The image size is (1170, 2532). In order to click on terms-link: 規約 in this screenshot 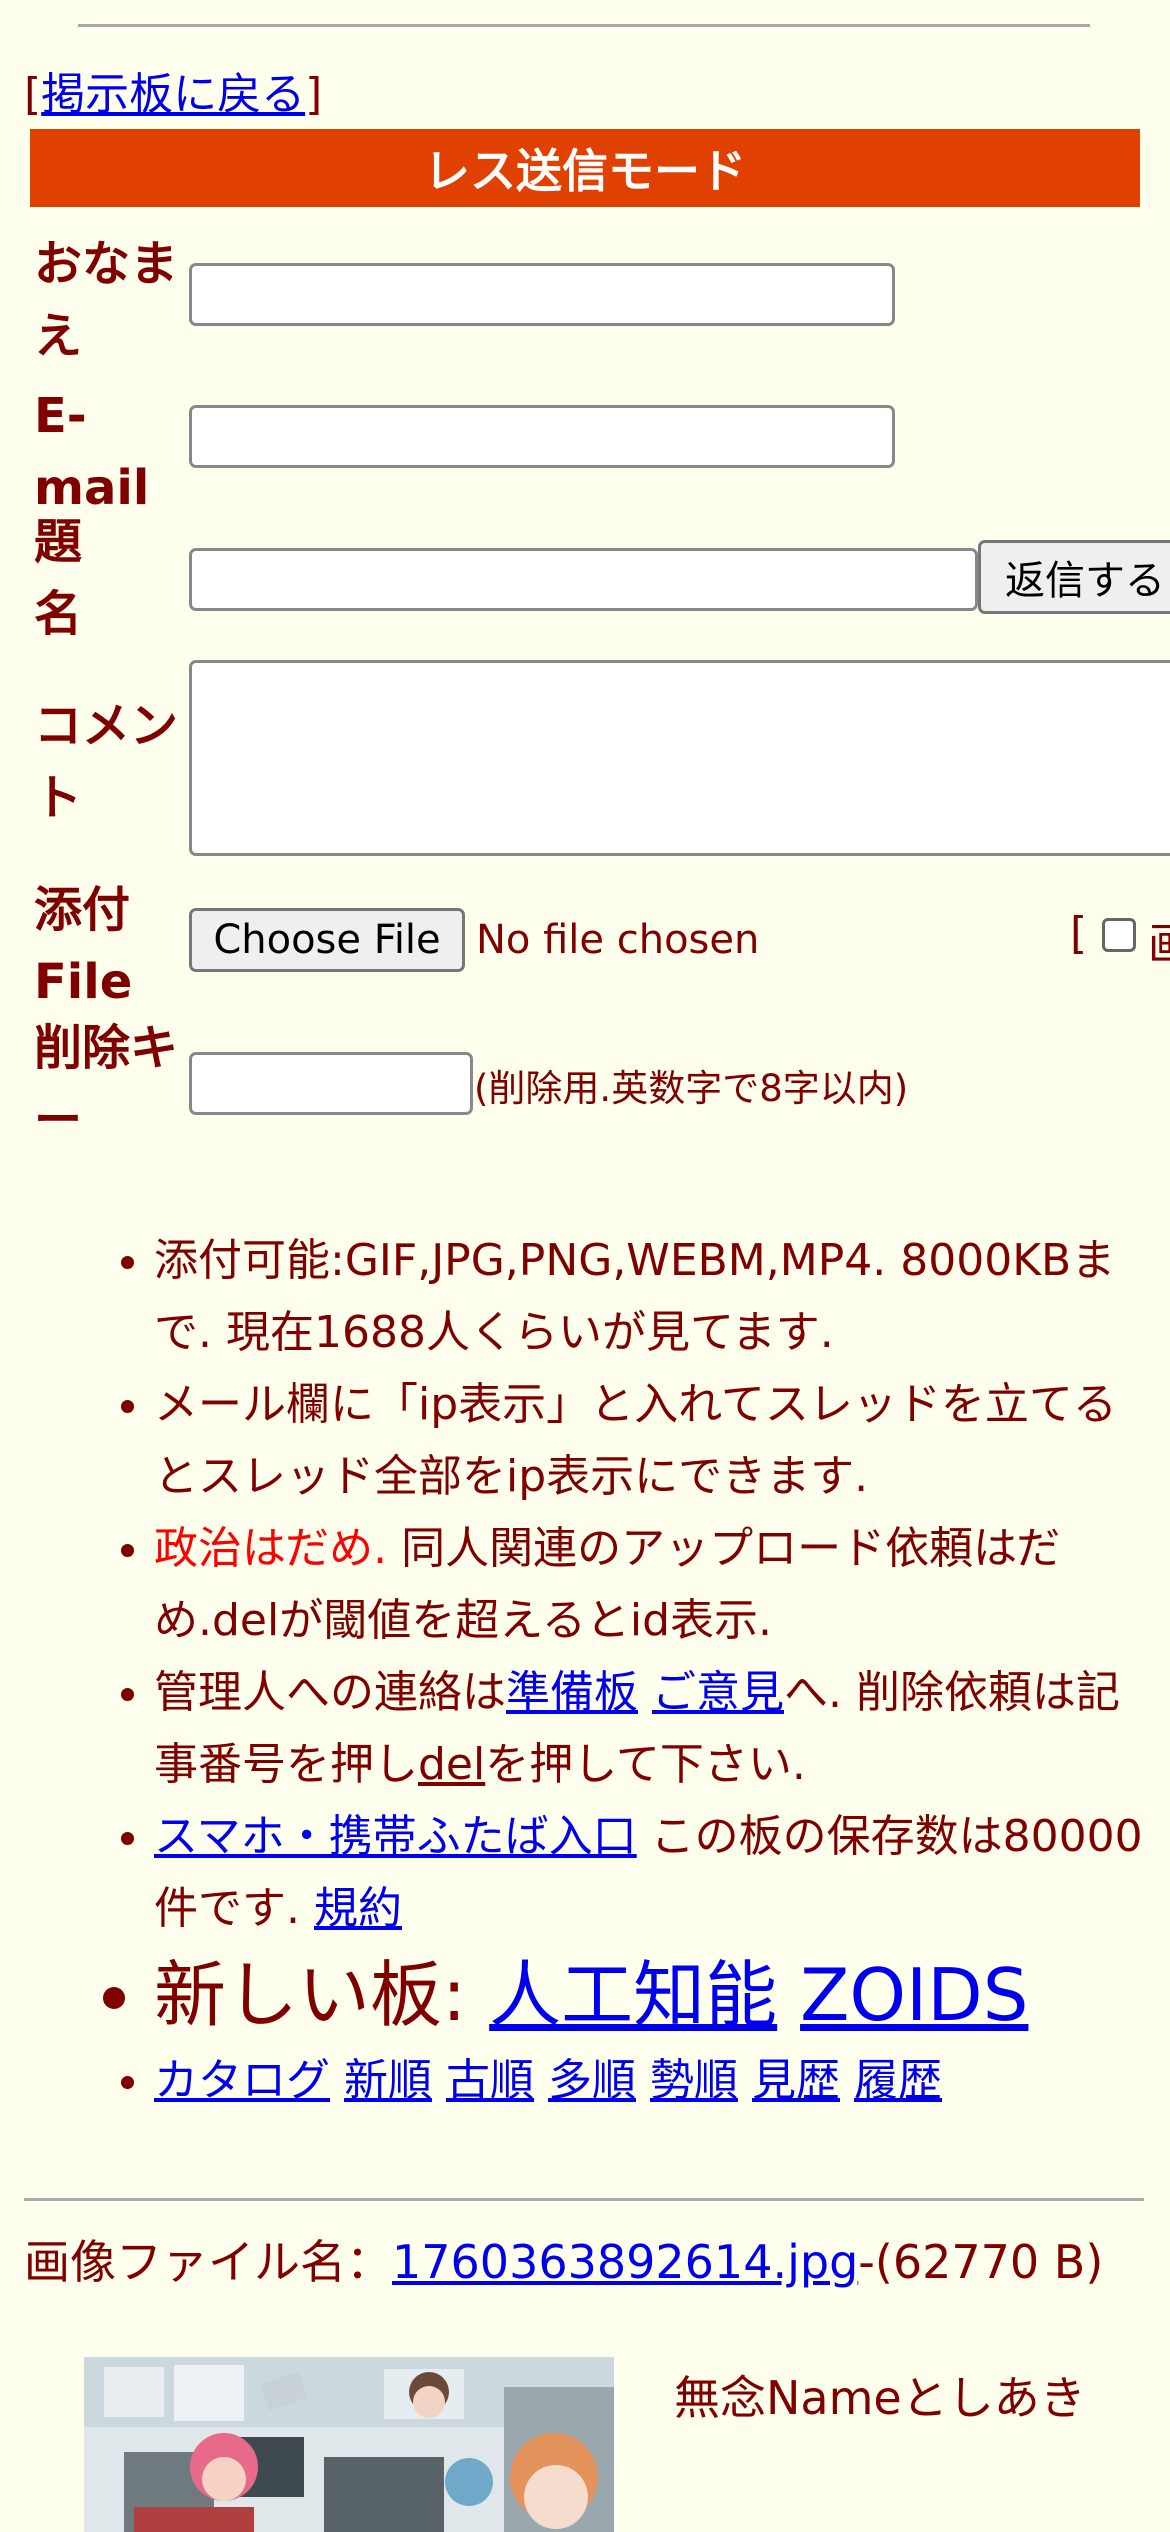, I will do `click(358, 1908)`.